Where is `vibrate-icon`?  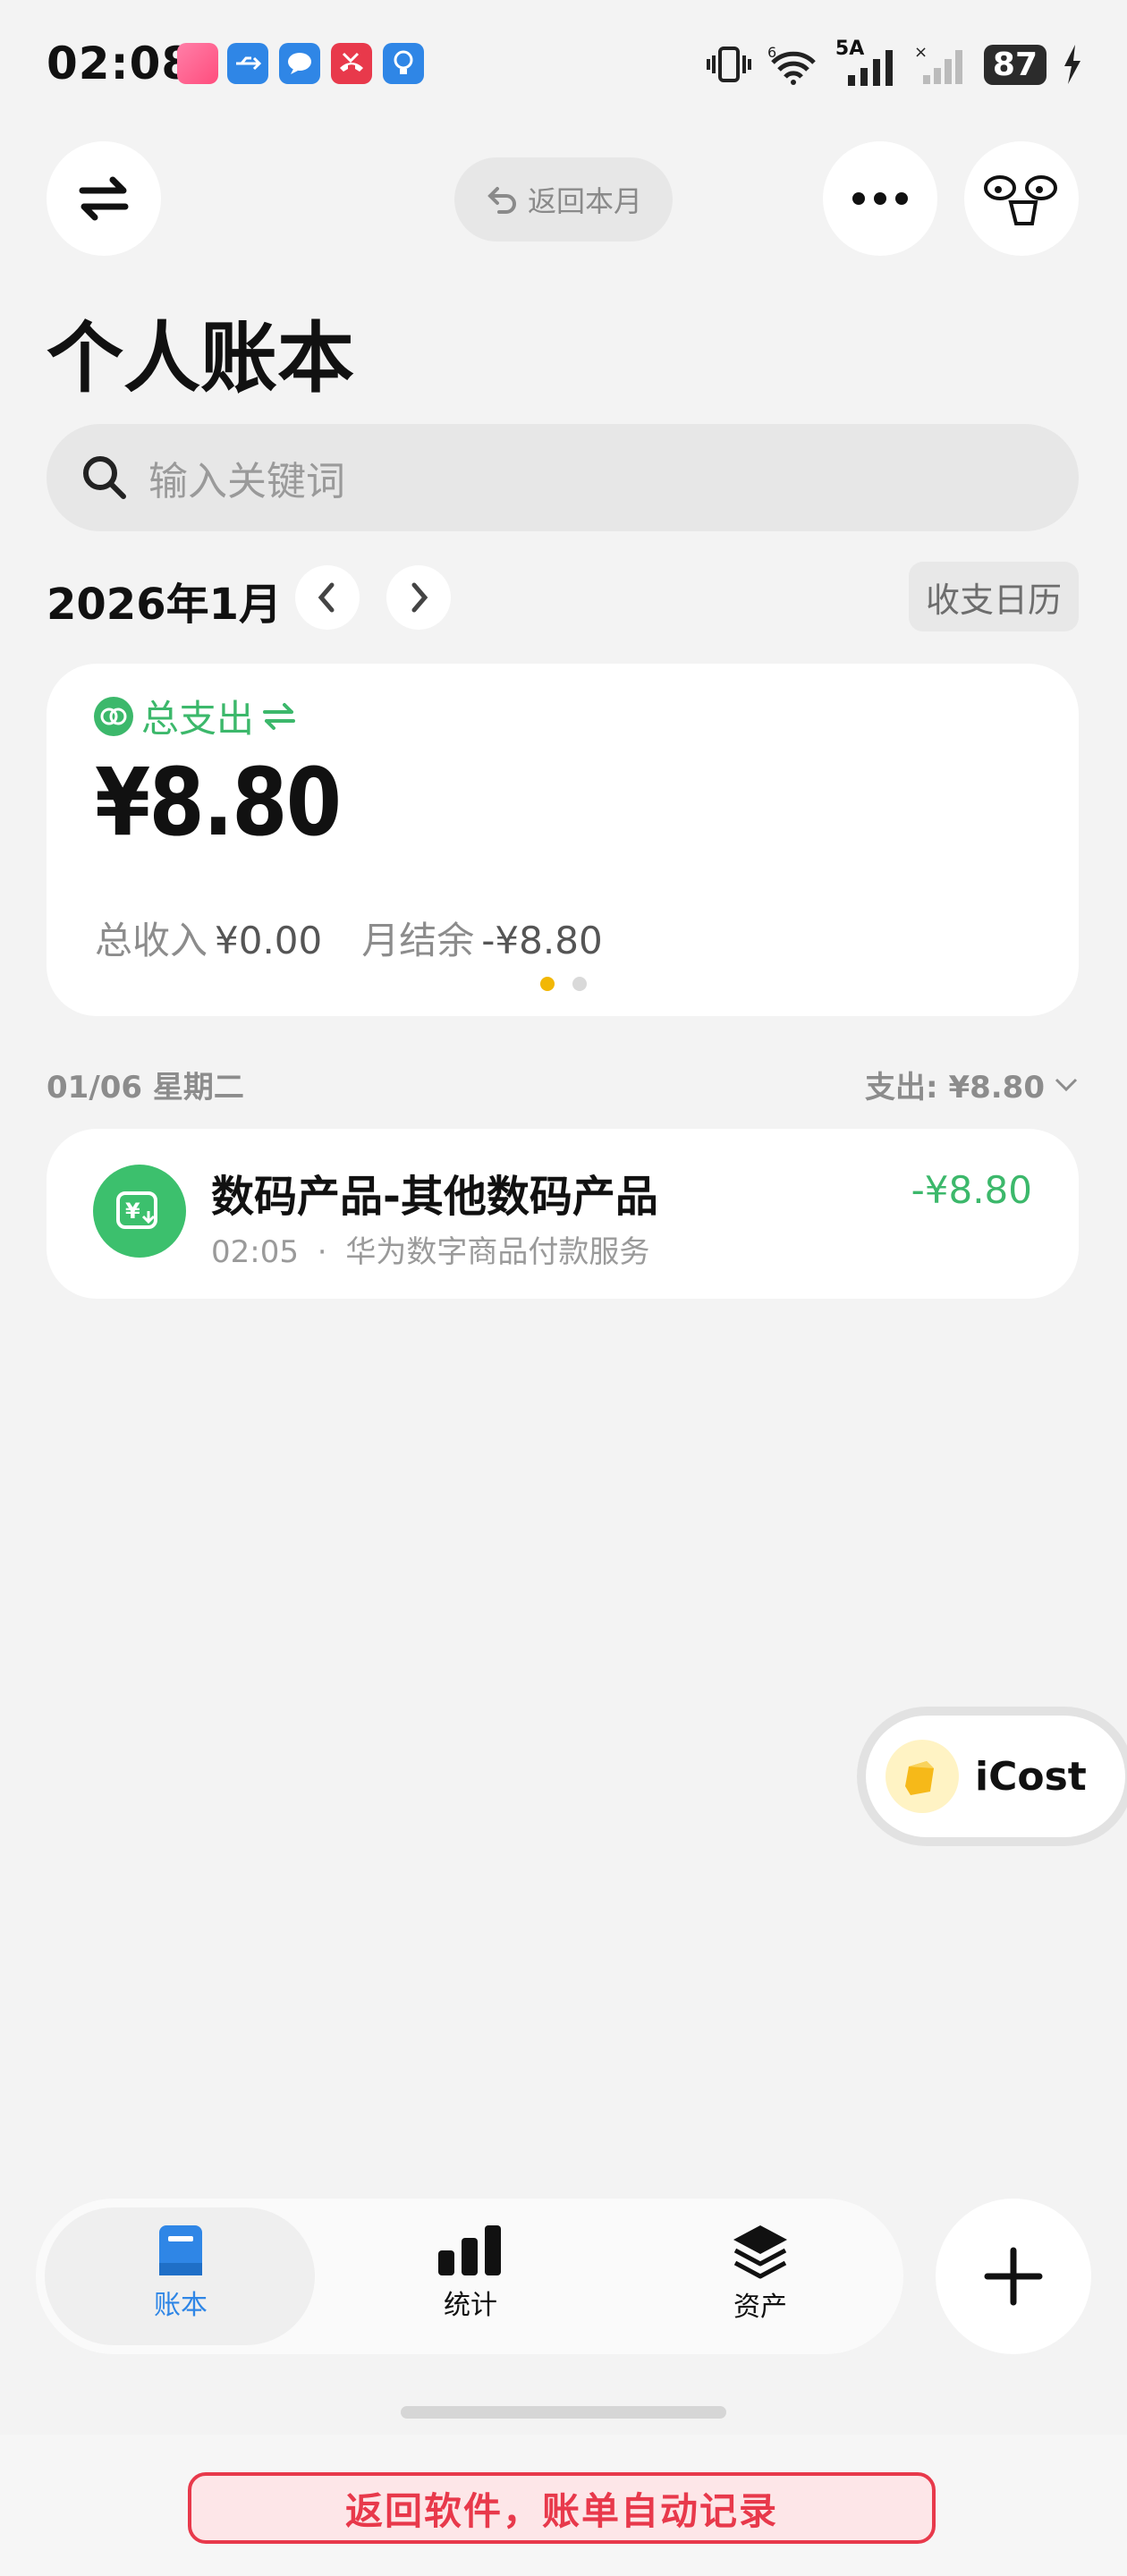 vibrate-icon is located at coordinates (728, 64).